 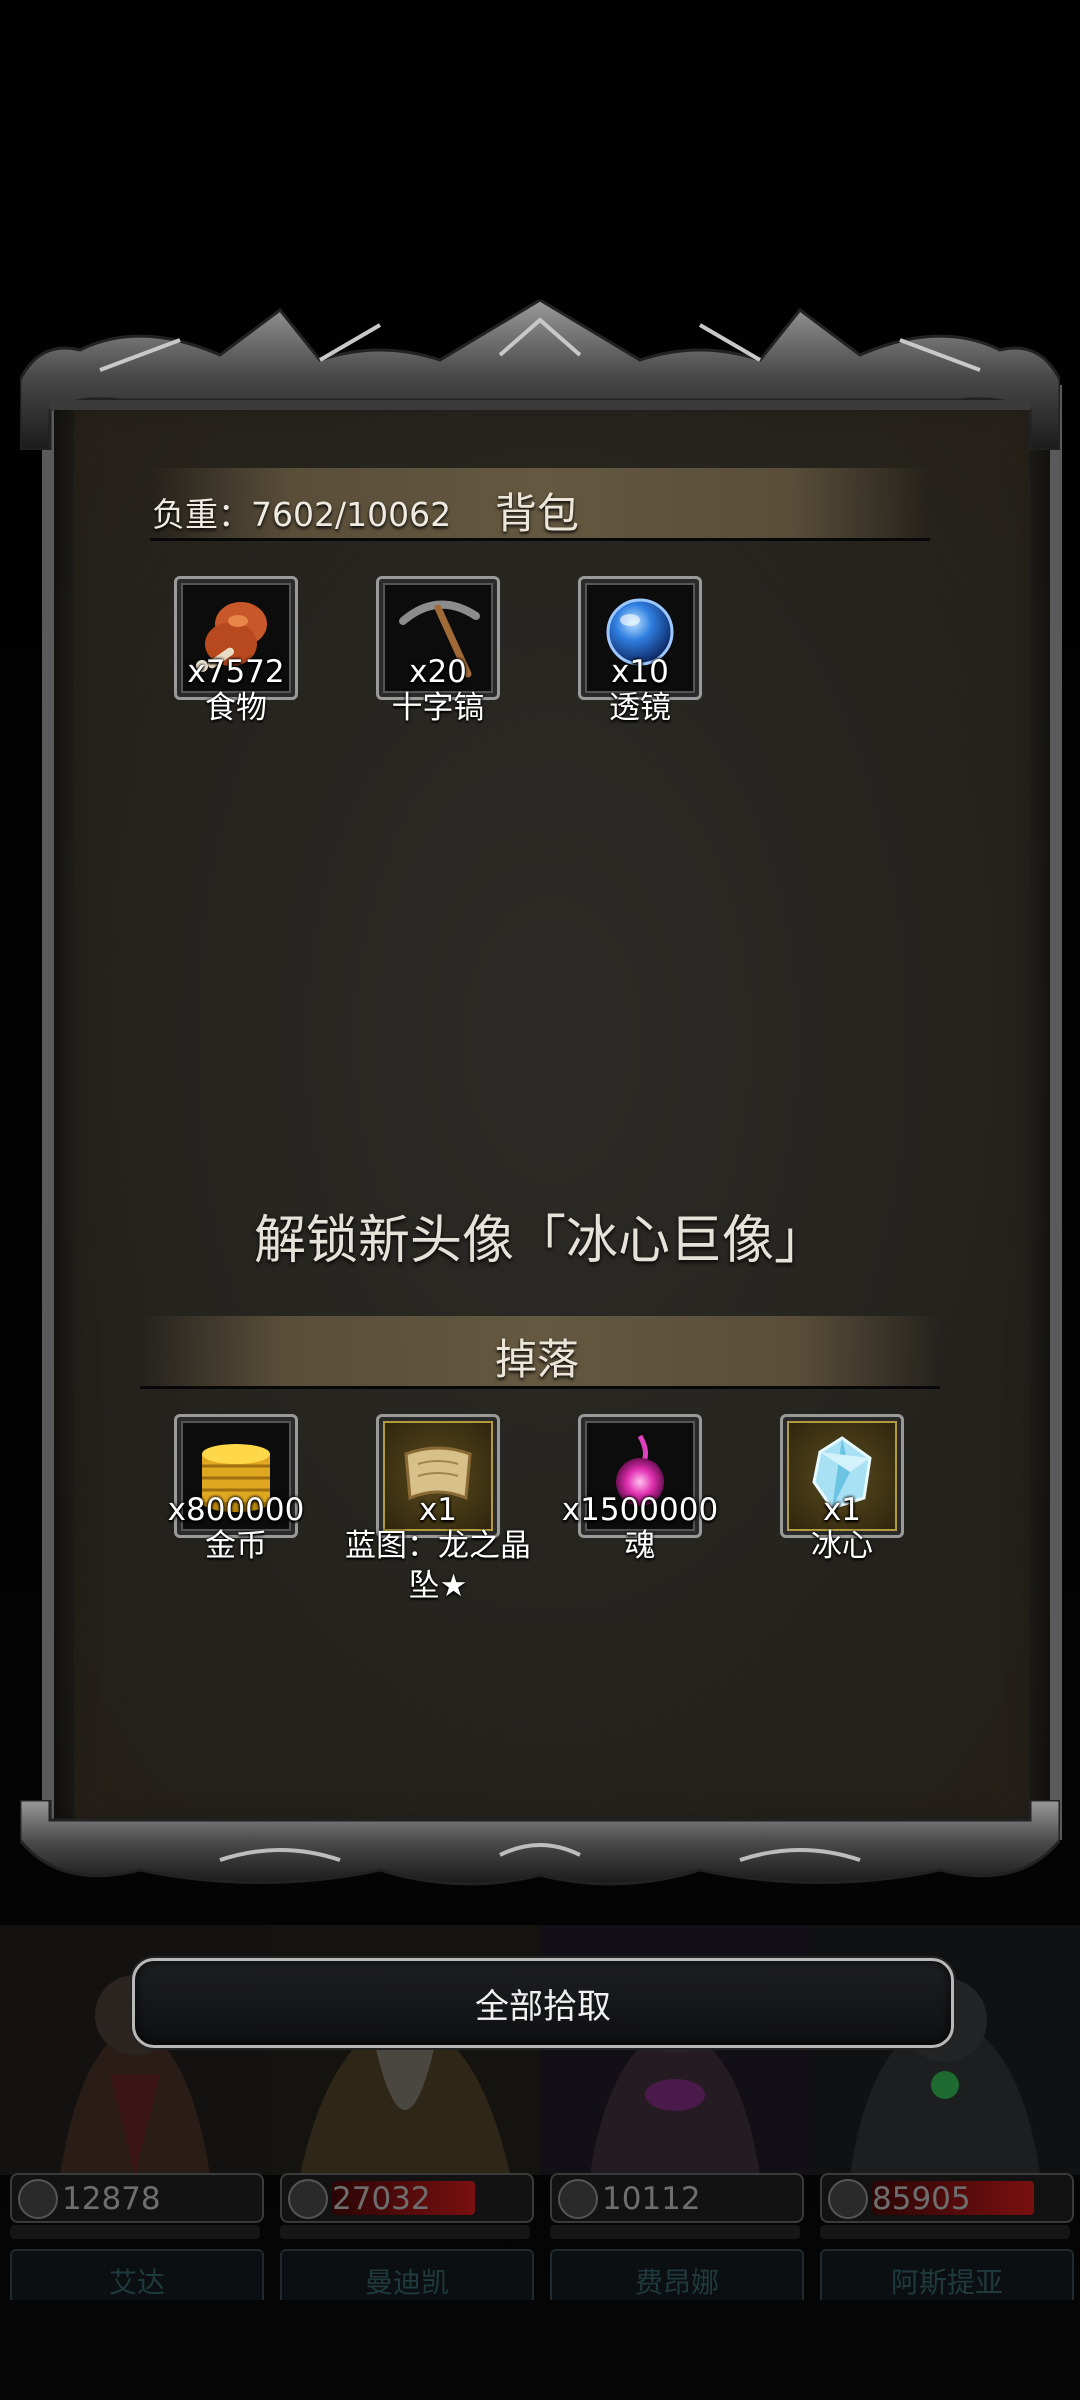 What do you see at coordinates (540, 1843) in the screenshot?
I see `ornate-frame-bottom` at bounding box center [540, 1843].